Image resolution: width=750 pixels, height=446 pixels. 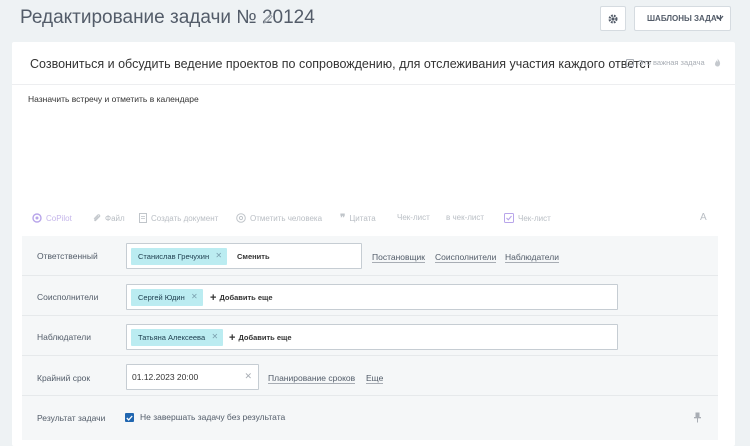 I want to click on remove-coexecutor-icon: ✕, so click(x=194, y=296).